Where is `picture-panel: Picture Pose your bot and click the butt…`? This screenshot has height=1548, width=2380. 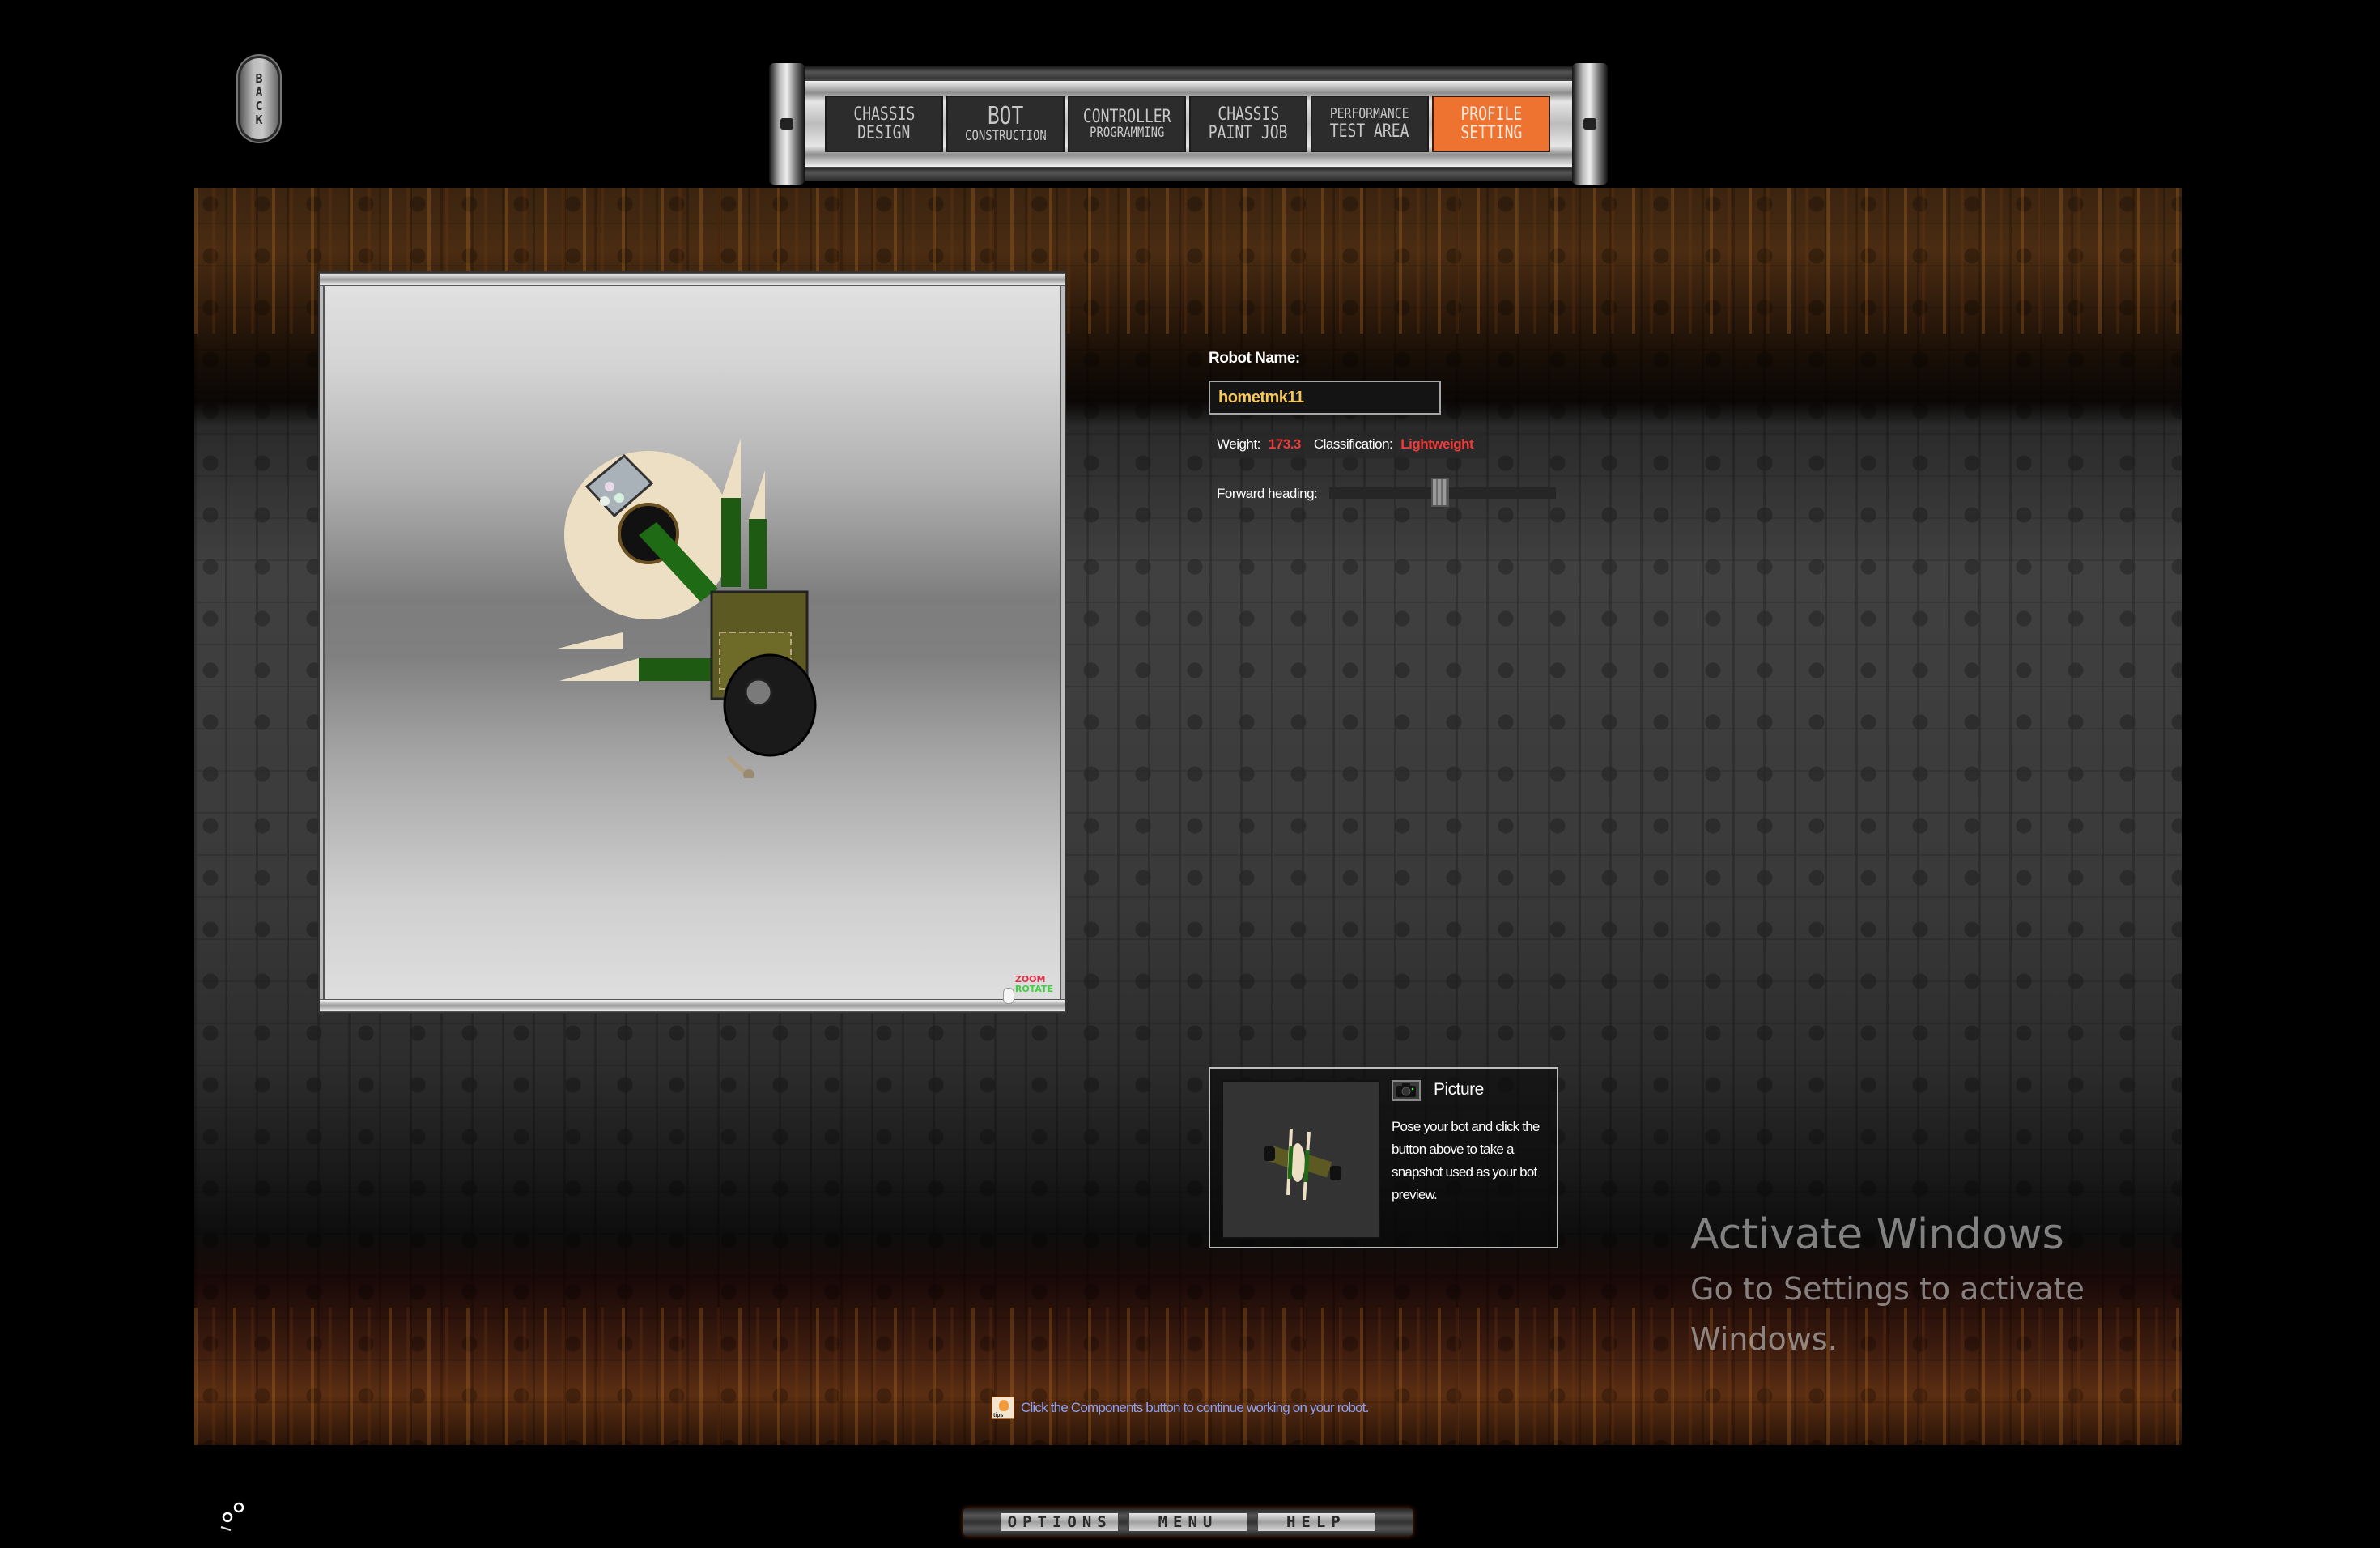
picture-panel: Picture Pose your bot and click the butt… is located at coordinates (1383, 1157).